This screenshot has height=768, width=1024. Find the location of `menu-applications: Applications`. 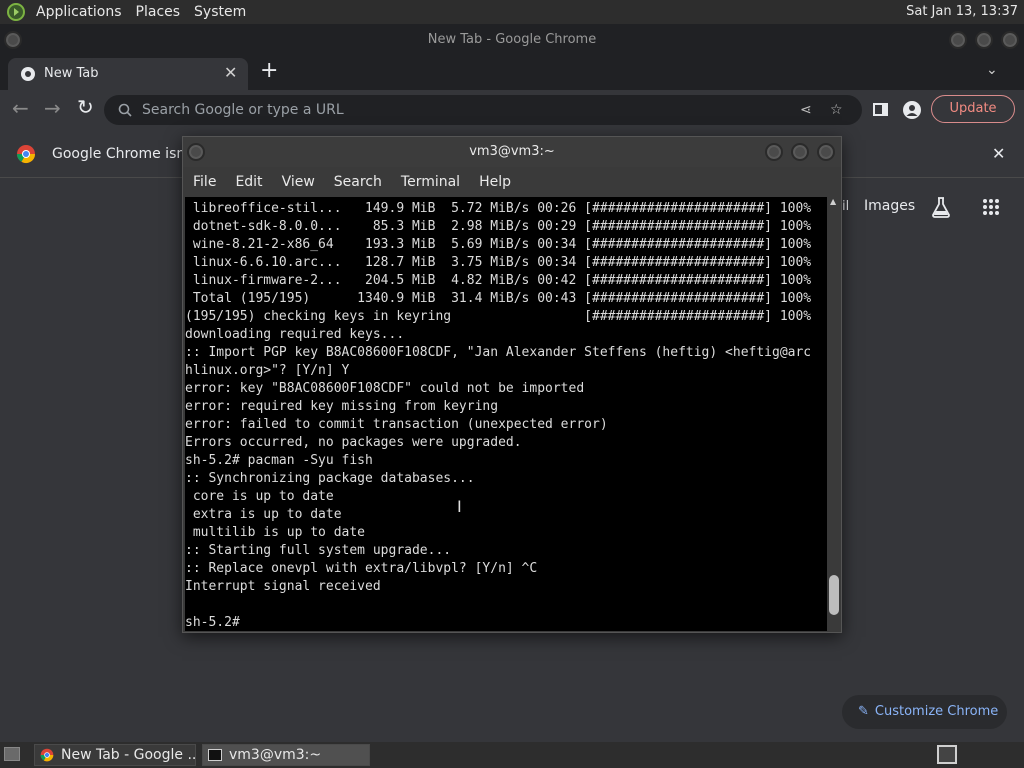

menu-applications: Applications is located at coordinates (79, 12).